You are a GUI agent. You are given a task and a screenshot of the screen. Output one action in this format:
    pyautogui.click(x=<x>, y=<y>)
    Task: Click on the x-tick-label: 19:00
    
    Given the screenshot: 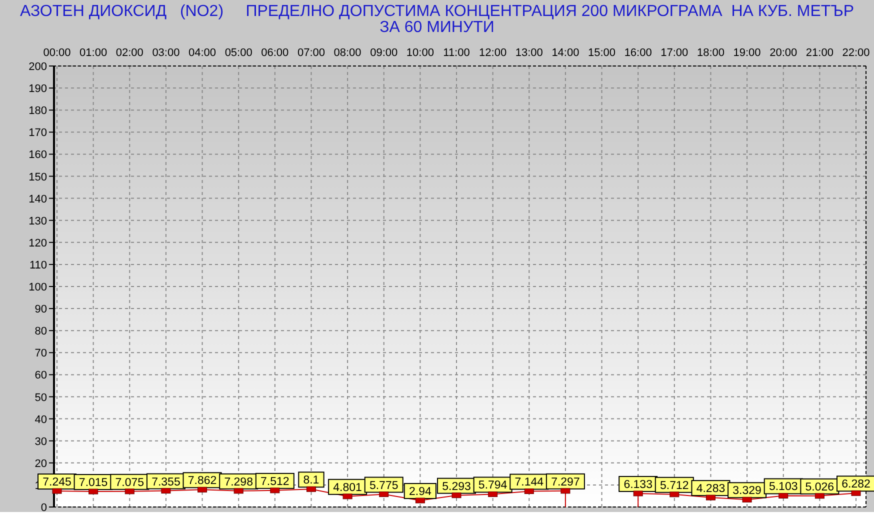 What is the action you would take?
    pyautogui.click(x=747, y=53)
    